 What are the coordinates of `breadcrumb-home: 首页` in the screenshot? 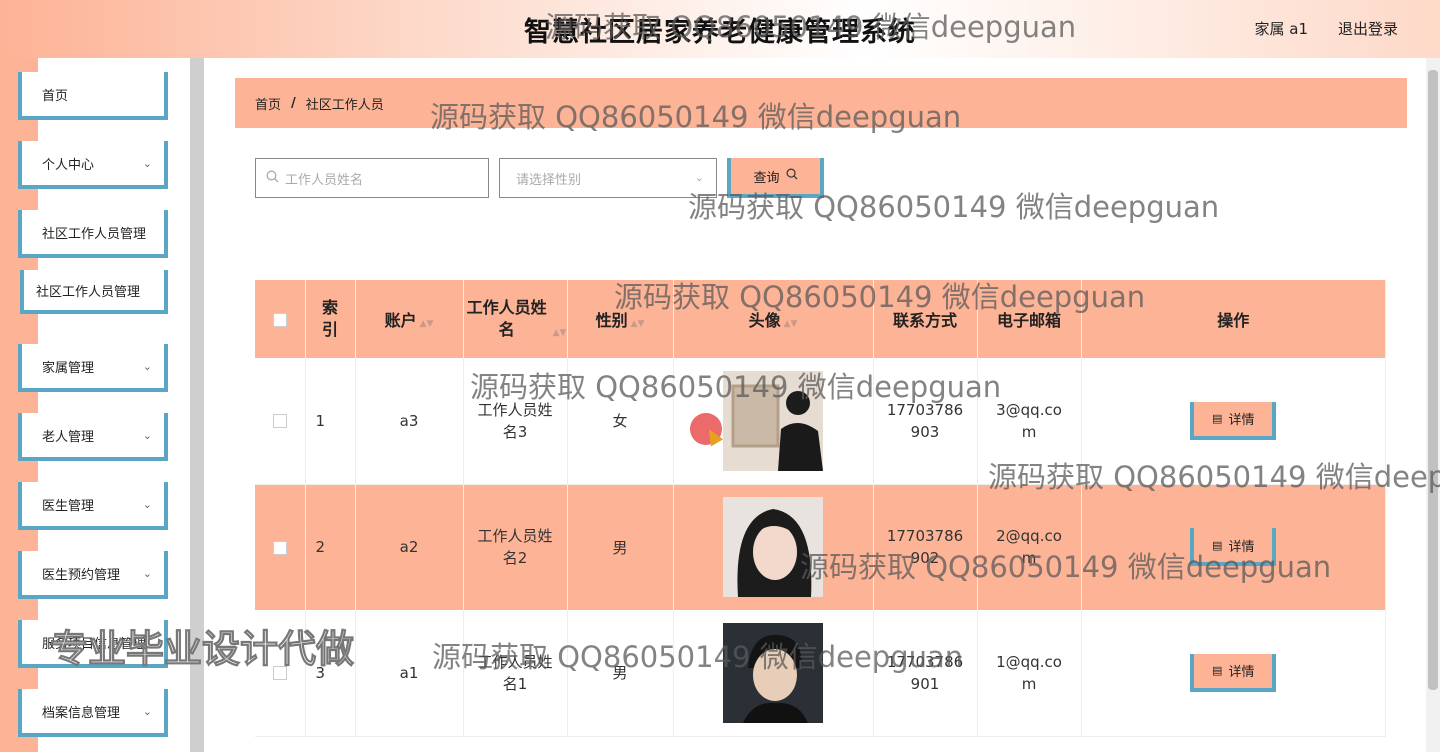 It's located at (268, 103).